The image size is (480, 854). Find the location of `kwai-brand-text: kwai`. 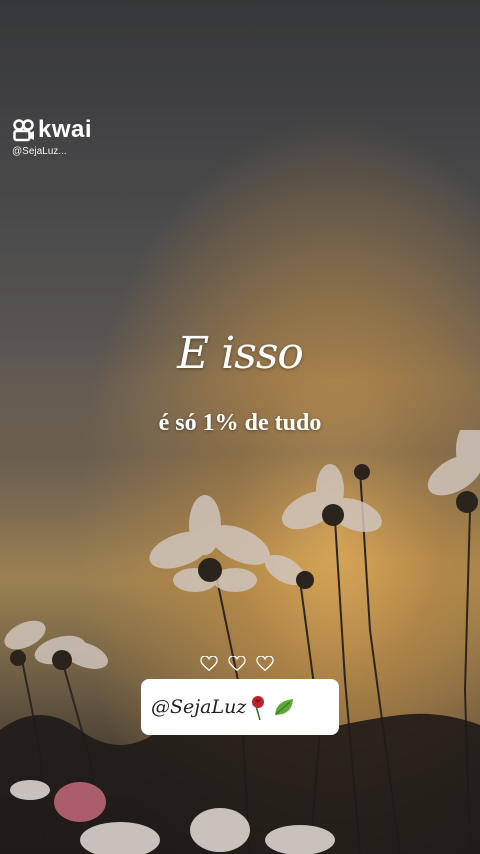

kwai-brand-text: kwai is located at coordinates (65, 129).